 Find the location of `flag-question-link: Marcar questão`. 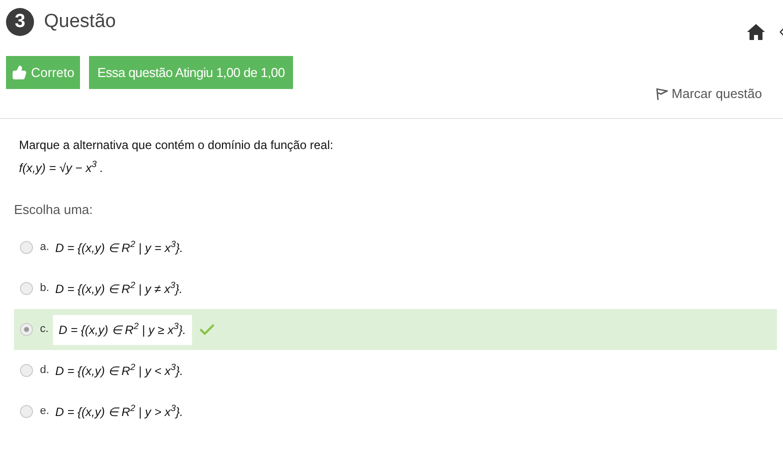

flag-question-link: Marcar questão is located at coordinates (709, 94).